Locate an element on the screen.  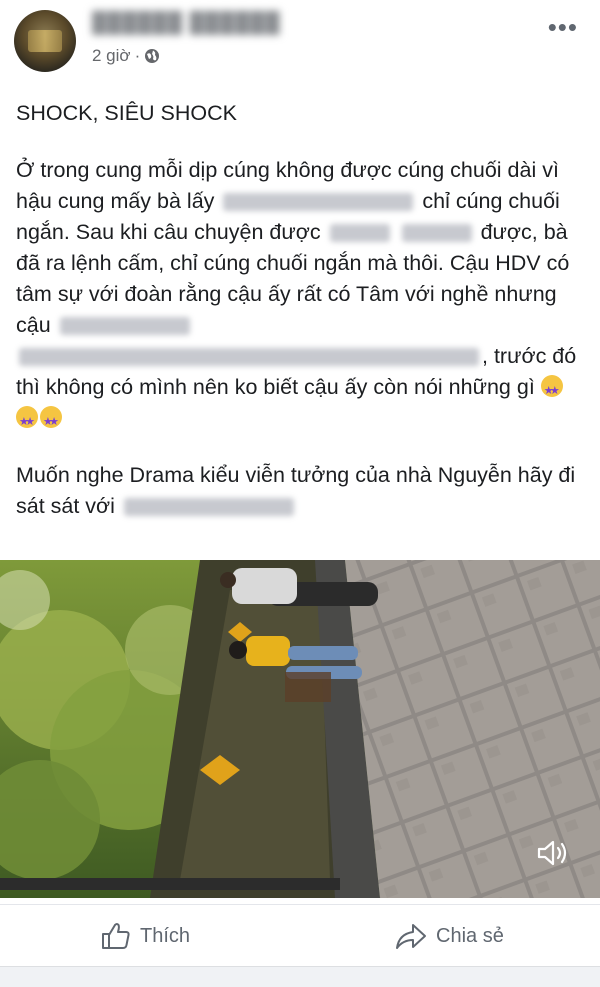
like-button: Thích is located at coordinates (145, 936).